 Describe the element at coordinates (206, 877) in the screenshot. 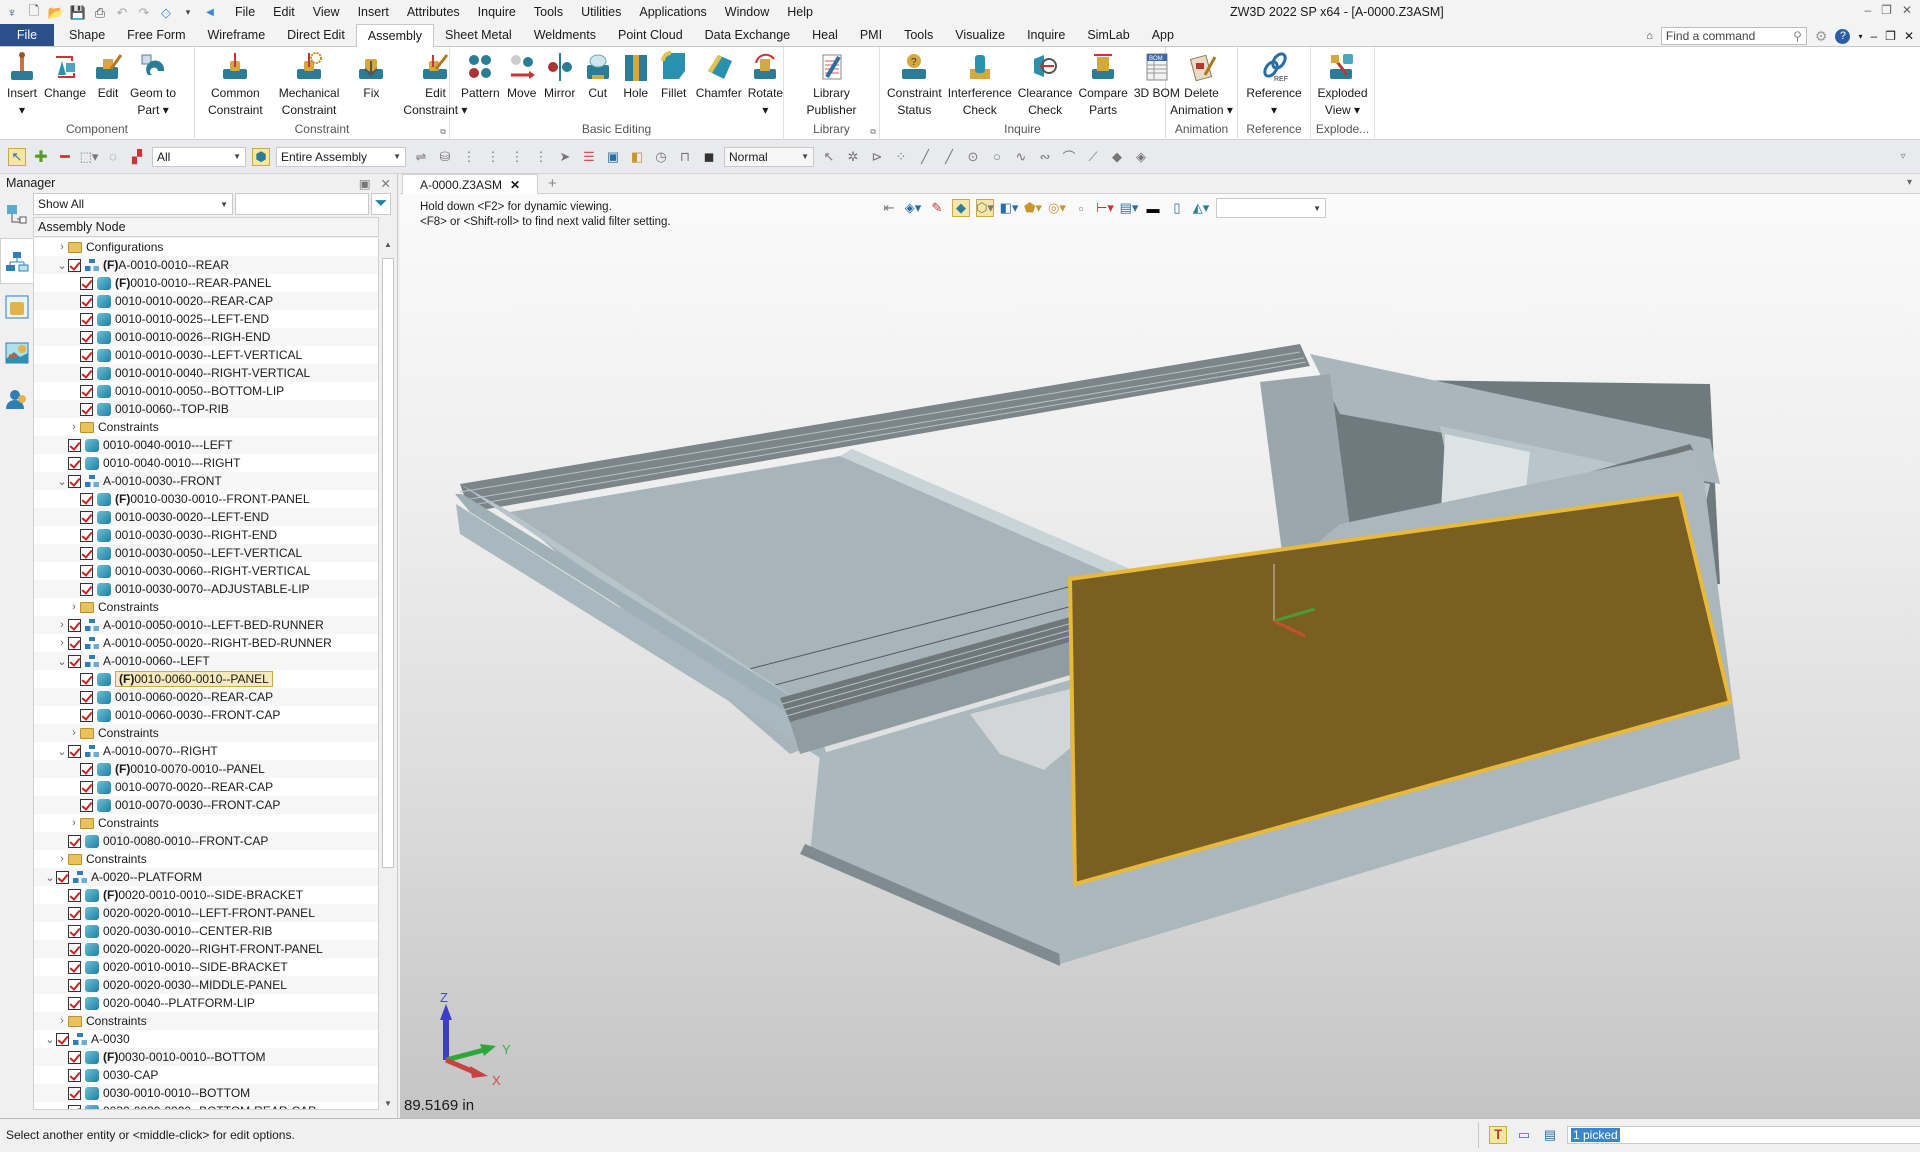

I see `tree-assembly-row: ⌄ A-0020--PLATFORM` at that location.